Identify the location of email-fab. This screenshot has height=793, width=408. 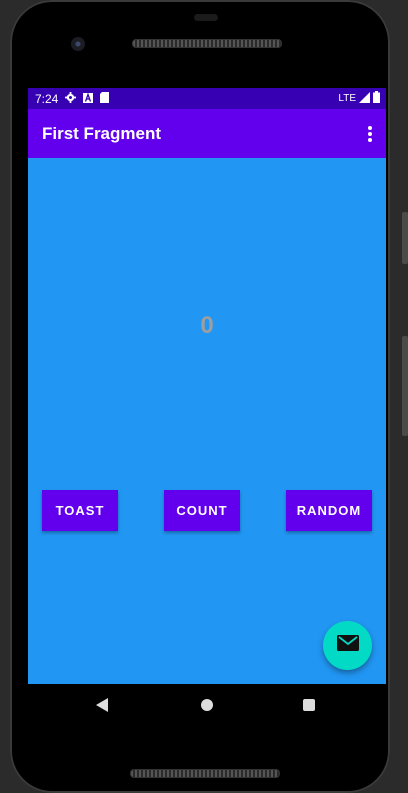
(347, 645).